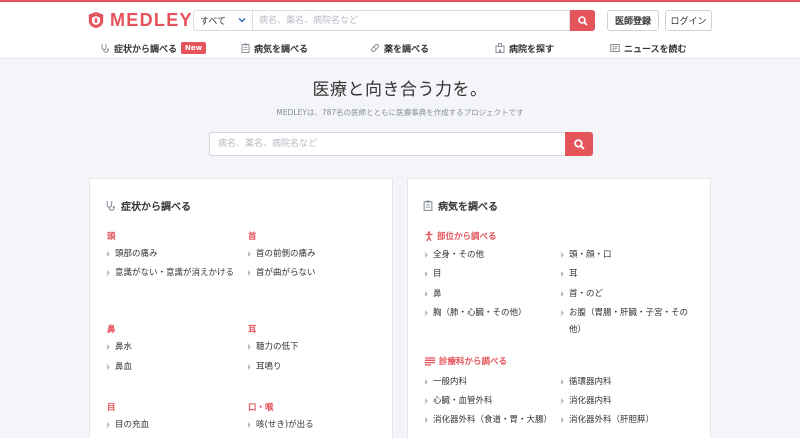 This screenshot has width=800, height=438. Describe the element at coordinates (146, 49) in the screenshot. I see `nav-symptoms-label: 症状から調べる` at that location.